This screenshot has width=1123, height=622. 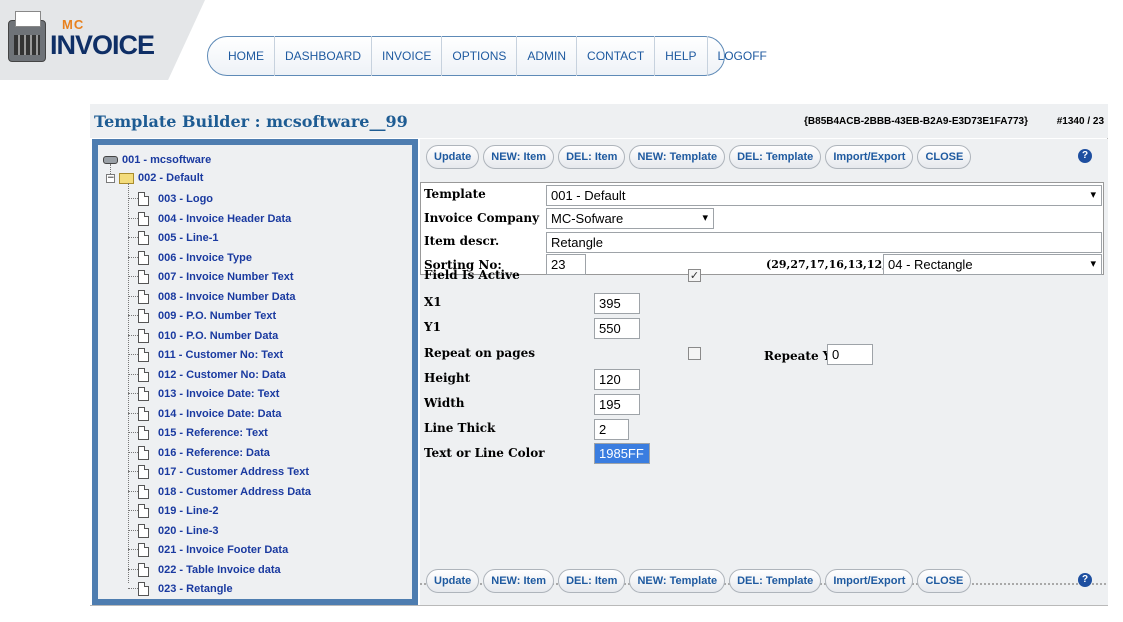 What do you see at coordinates (694, 353) in the screenshot?
I see `repeat-checkbox` at bounding box center [694, 353].